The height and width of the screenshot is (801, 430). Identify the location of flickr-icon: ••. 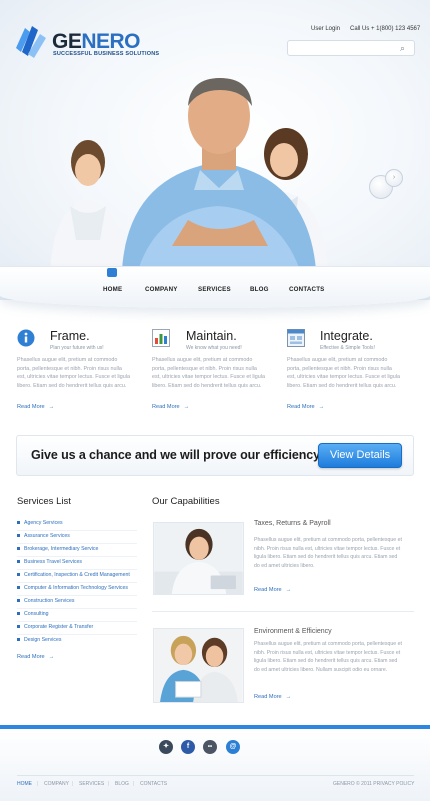
(210, 747).